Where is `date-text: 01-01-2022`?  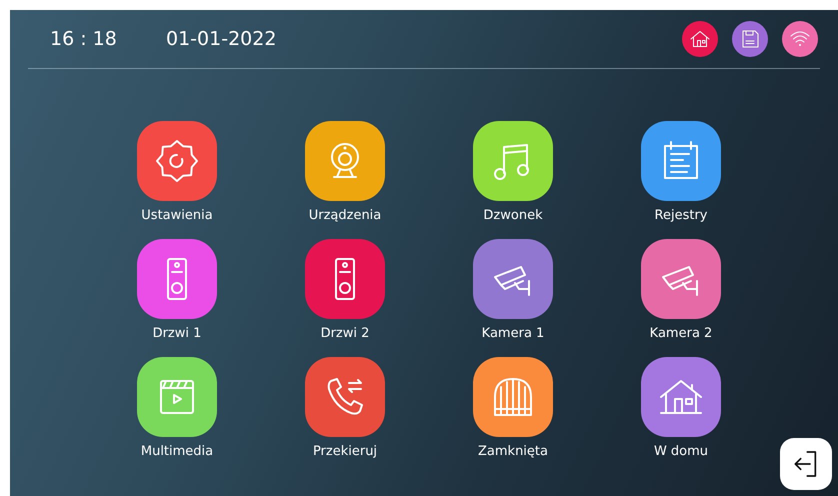
date-text: 01-01-2022 is located at coordinates (222, 39).